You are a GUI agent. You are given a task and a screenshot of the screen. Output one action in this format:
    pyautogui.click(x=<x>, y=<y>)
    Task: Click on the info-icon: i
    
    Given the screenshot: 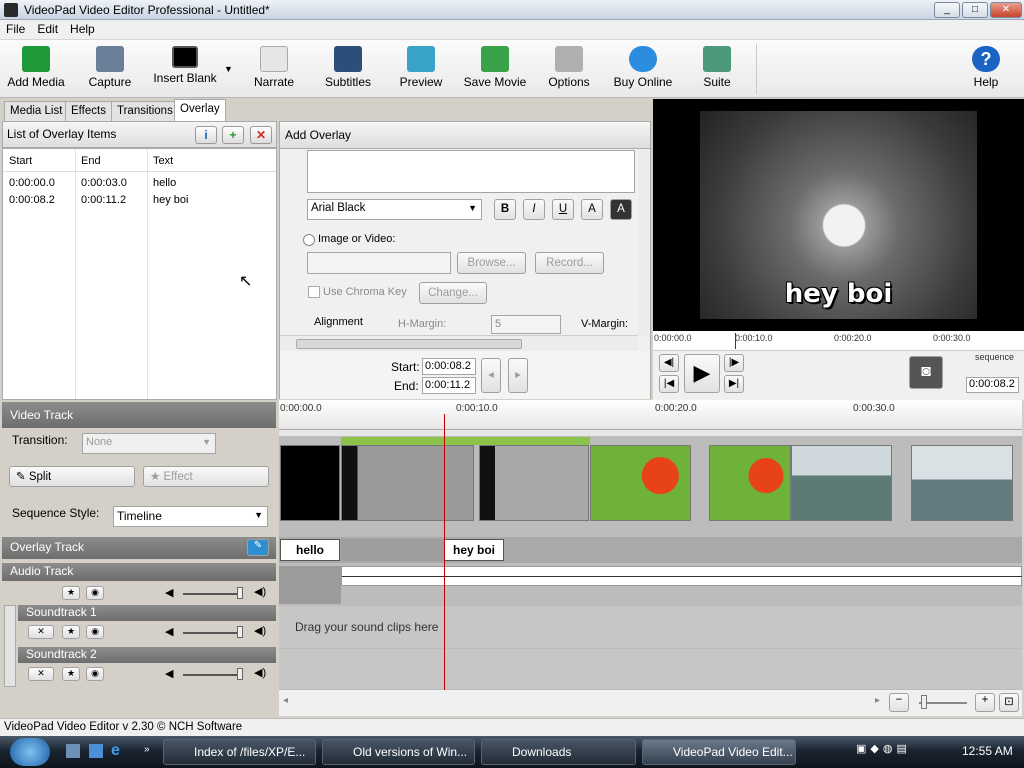 What is the action you would take?
    pyautogui.click(x=206, y=135)
    